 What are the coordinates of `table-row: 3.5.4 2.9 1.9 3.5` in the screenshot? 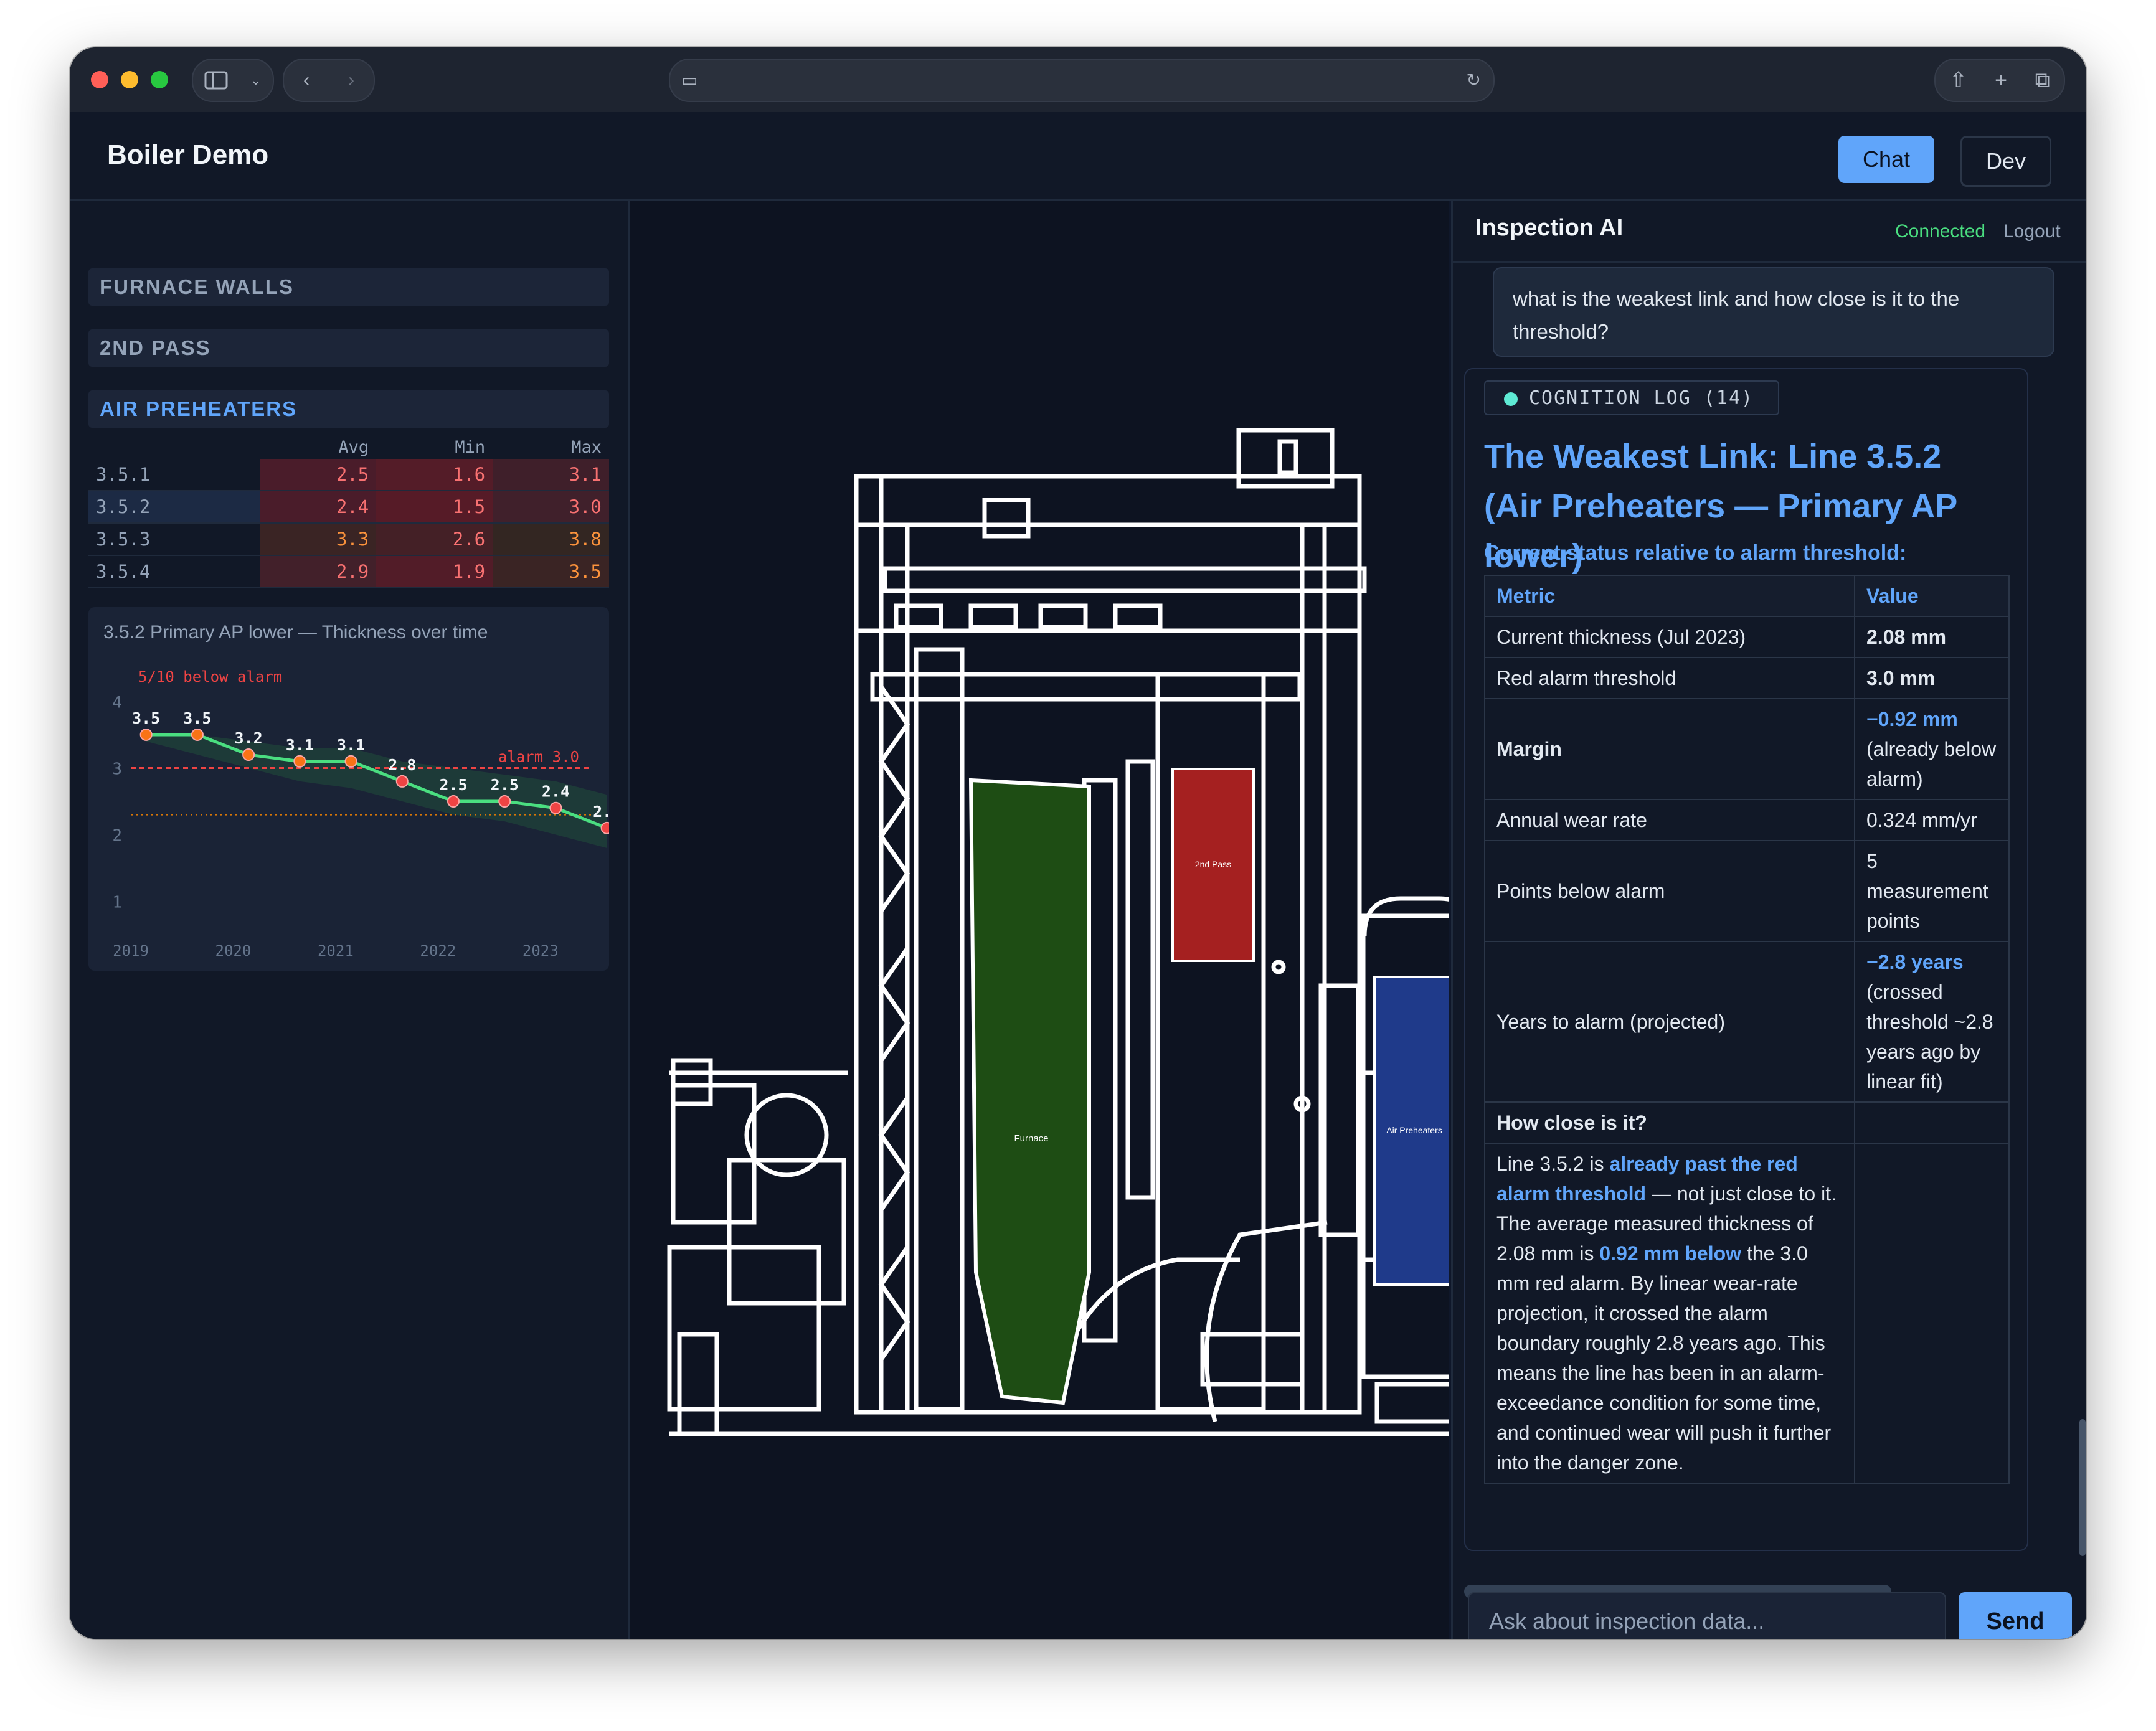 It's located at (348, 571).